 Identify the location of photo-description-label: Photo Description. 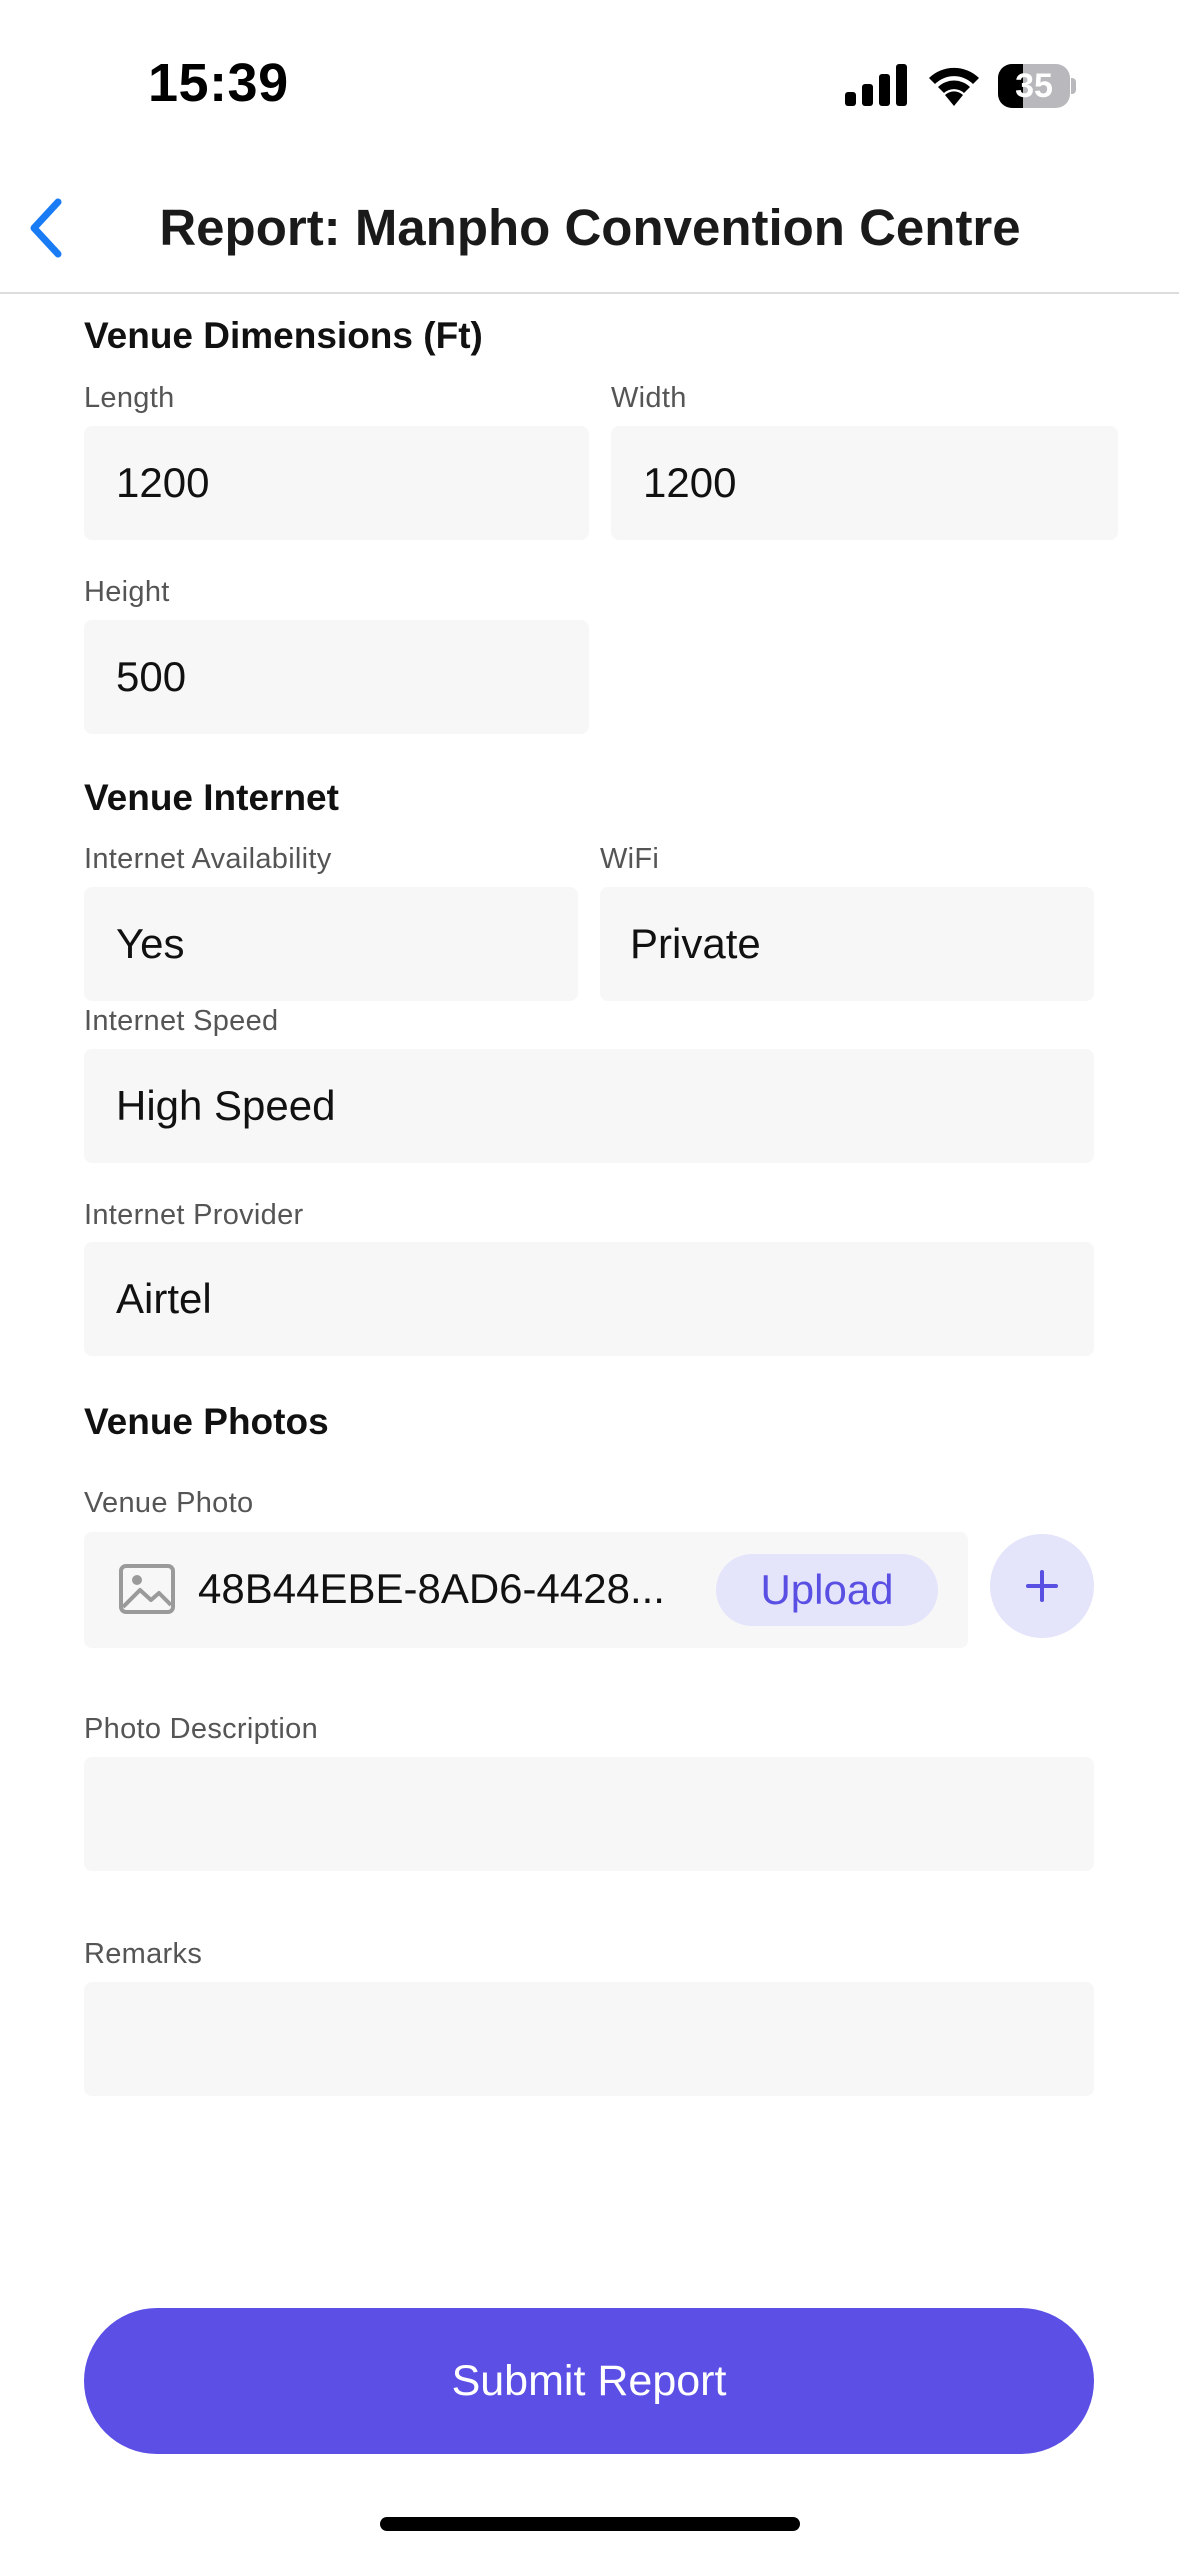
(201, 1729).